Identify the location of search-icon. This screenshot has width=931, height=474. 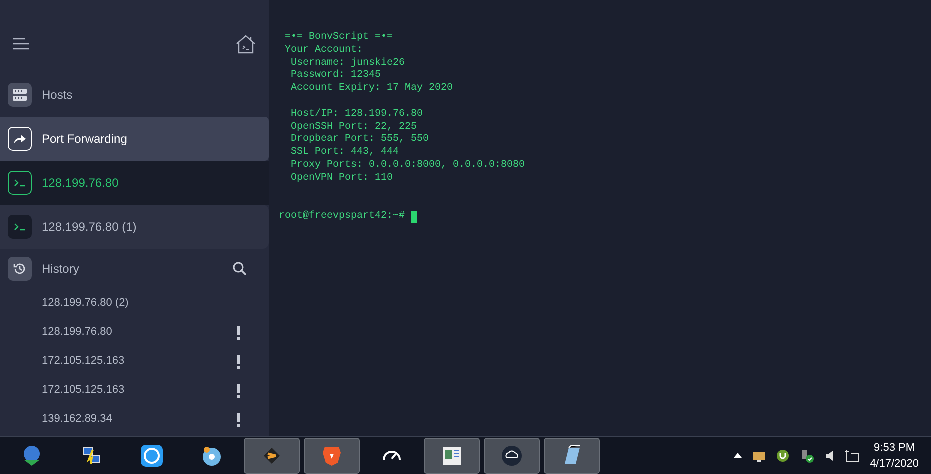
(240, 269).